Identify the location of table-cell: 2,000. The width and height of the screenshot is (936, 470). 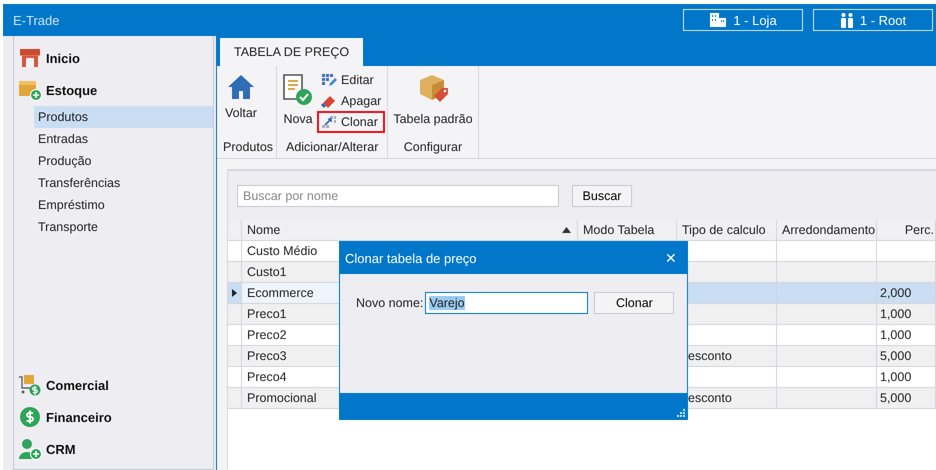
(896, 293).